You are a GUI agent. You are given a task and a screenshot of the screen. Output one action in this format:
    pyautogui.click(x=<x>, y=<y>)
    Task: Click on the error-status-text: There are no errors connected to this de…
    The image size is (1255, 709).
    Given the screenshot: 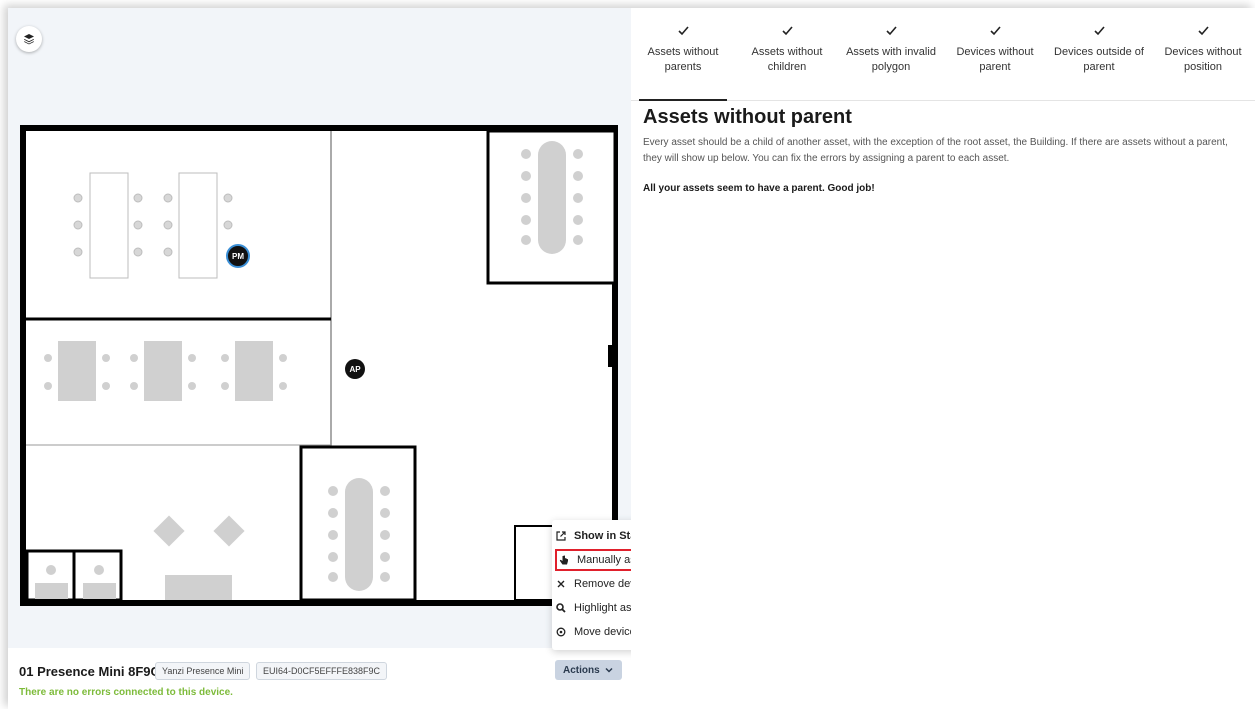 What is the action you would take?
    pyautogui.click(x=126, y=692)
    